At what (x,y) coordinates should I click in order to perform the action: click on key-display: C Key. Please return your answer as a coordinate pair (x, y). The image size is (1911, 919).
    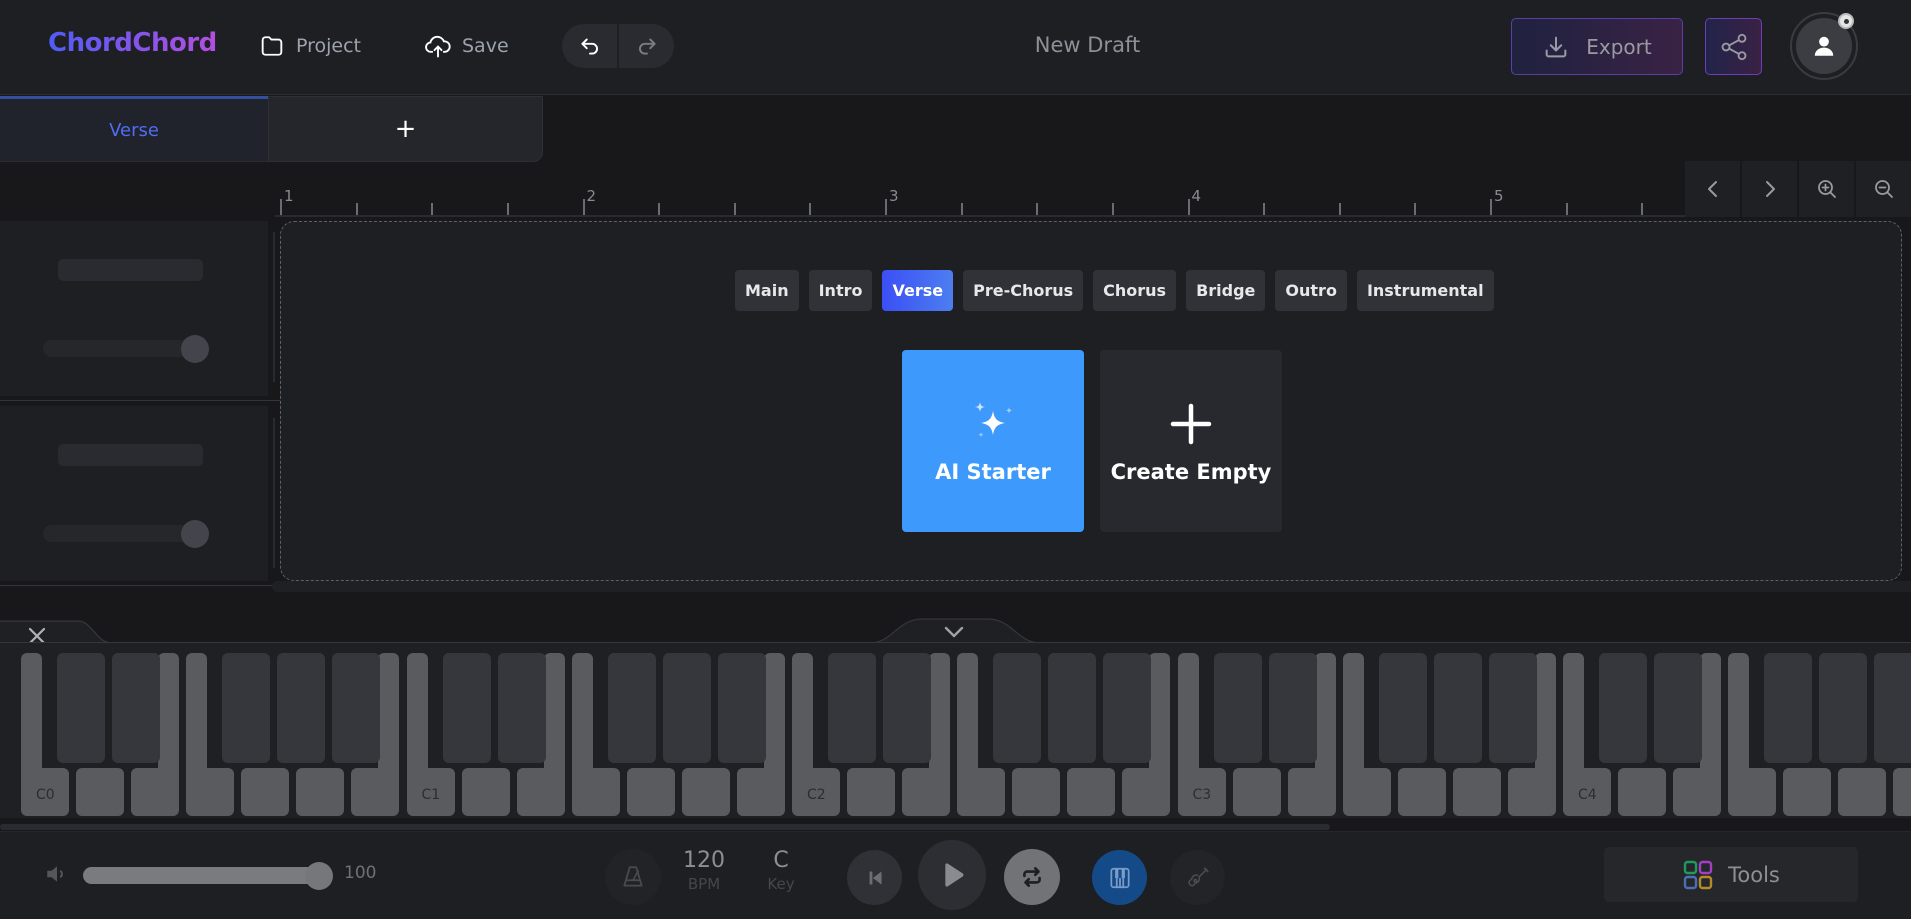
    Looking at the image, I should click on (781, 870).